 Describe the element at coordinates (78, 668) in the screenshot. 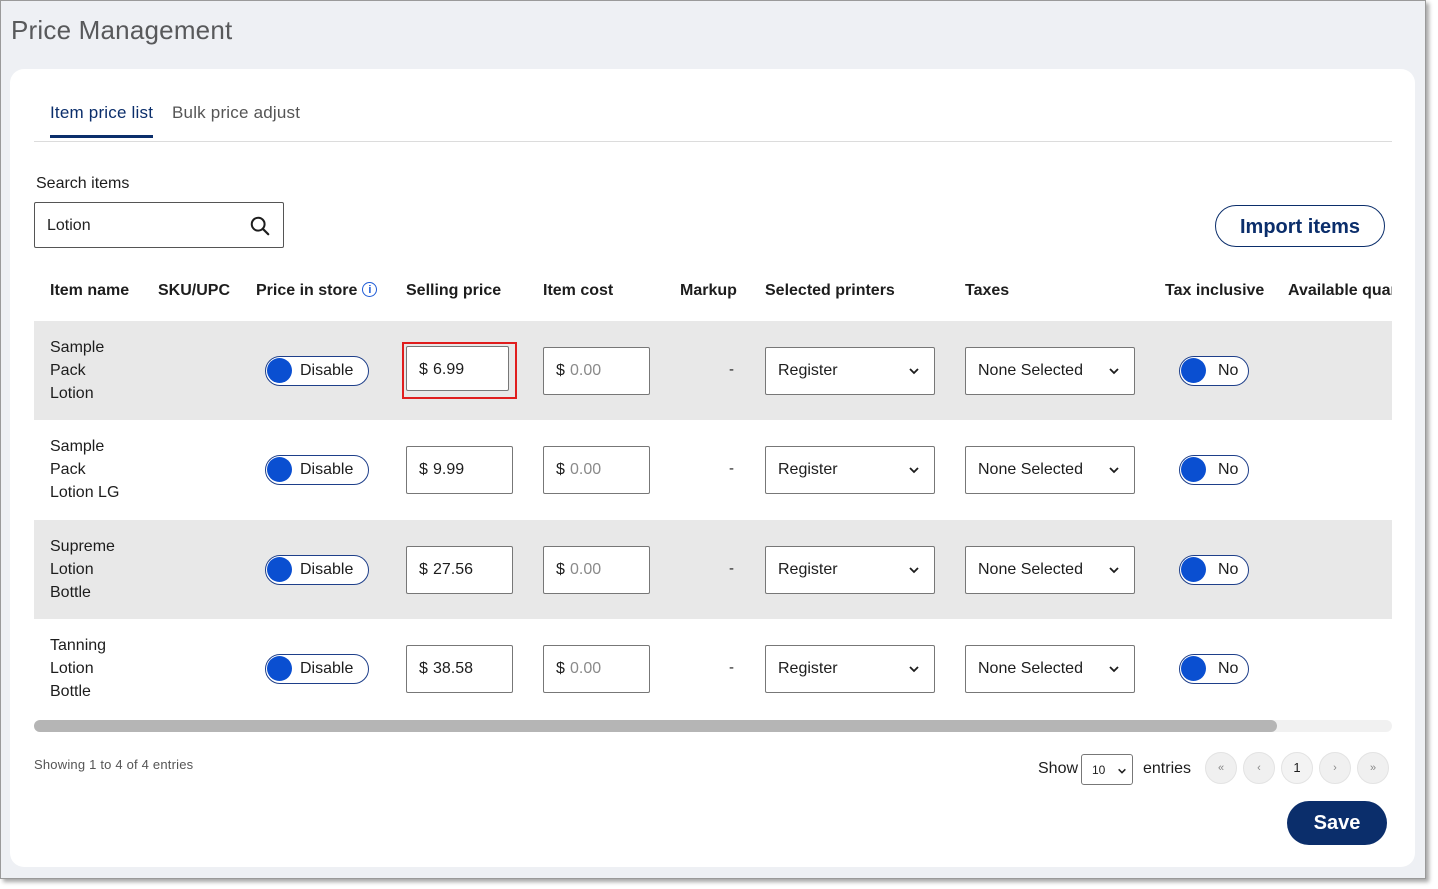

I see `item-name: Tanning Lotion Bottle` at that location.